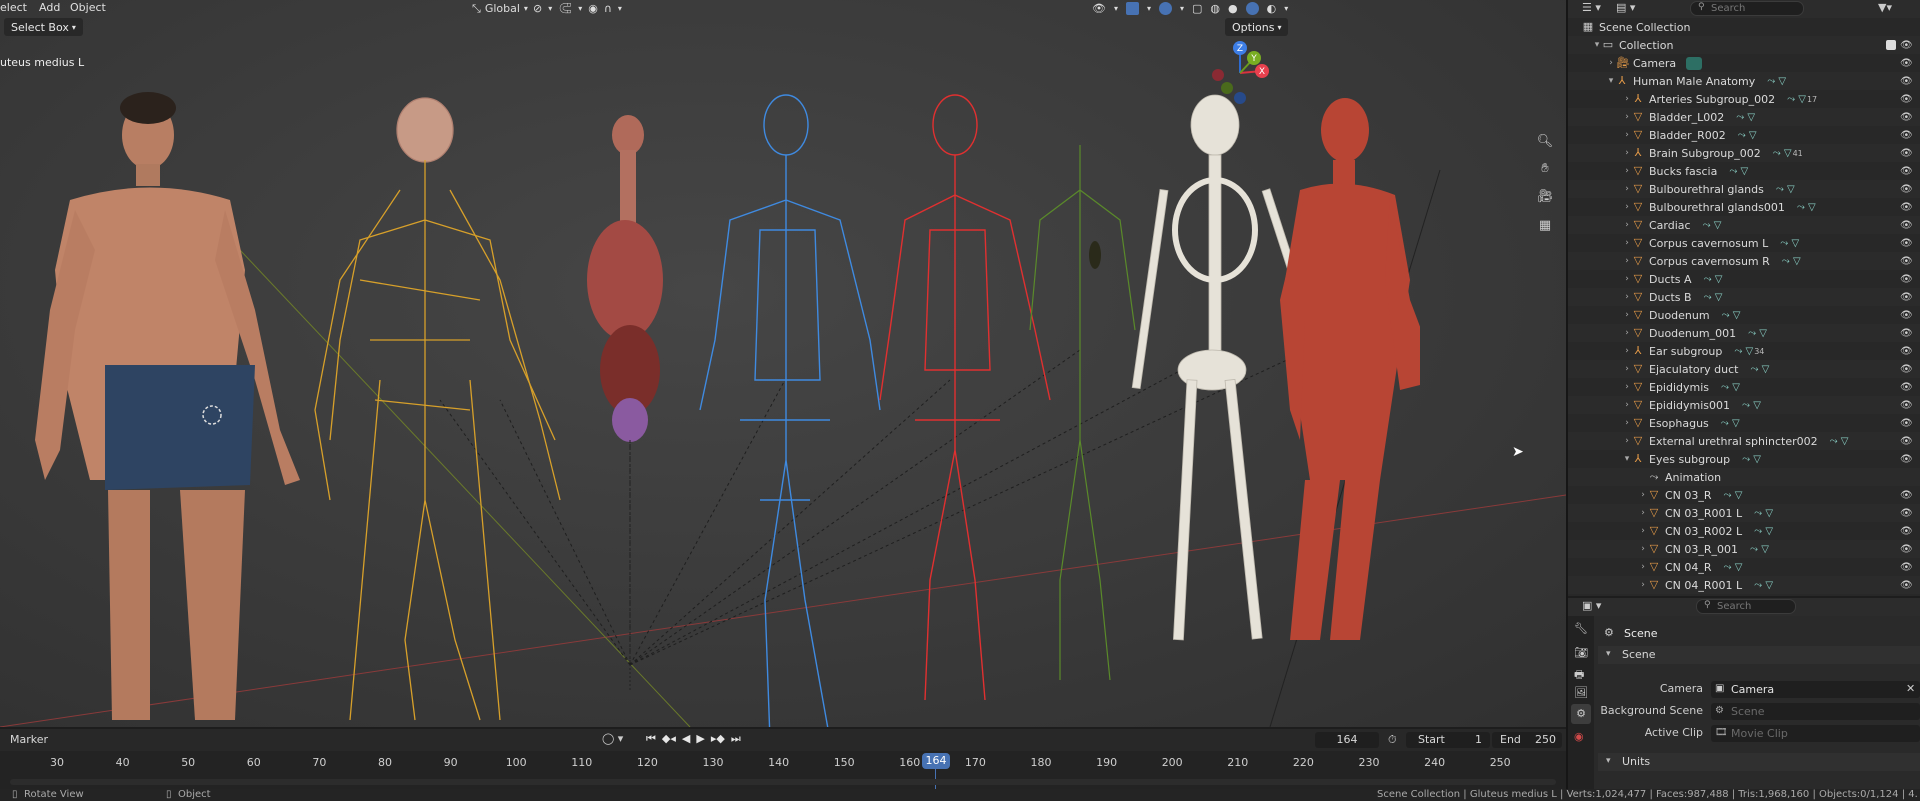 The height and width of the screenshot is (801, 1920). Describe the element at coordinates (1581, 714) in the screenshot. I see `scene-tab-icon: ⚙︎` at that location.